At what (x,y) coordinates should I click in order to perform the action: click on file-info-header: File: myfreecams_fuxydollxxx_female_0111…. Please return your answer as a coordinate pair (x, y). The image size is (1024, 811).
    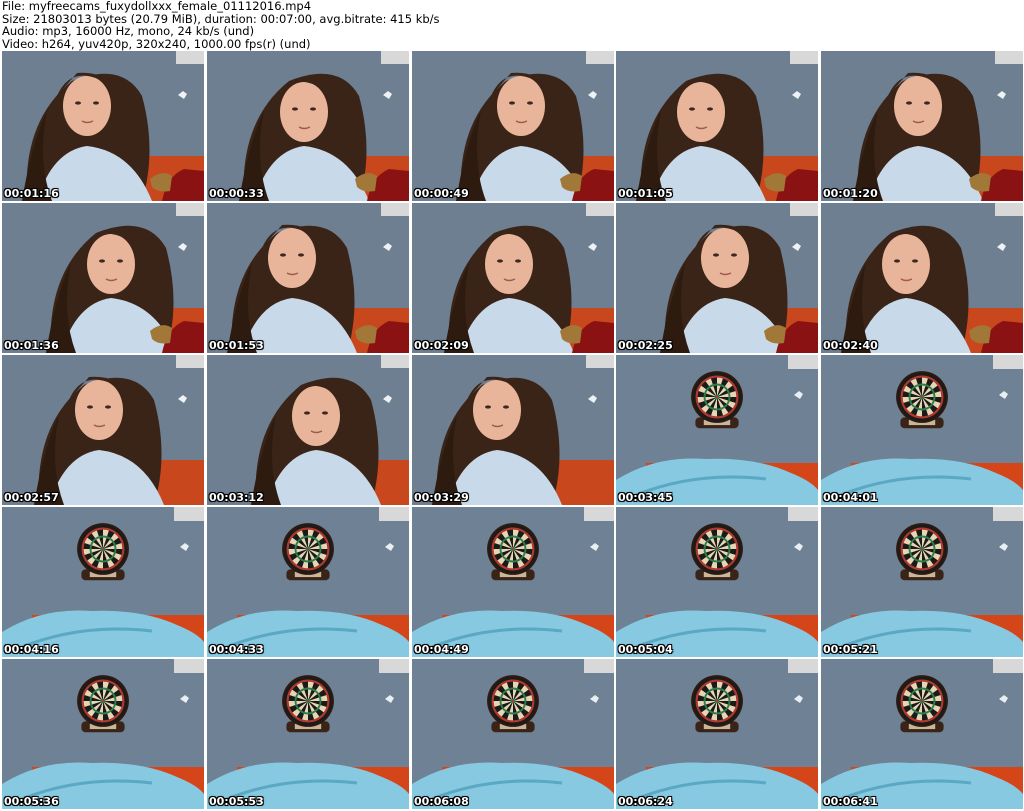
    Looking at the image, I should click on (221, 25).